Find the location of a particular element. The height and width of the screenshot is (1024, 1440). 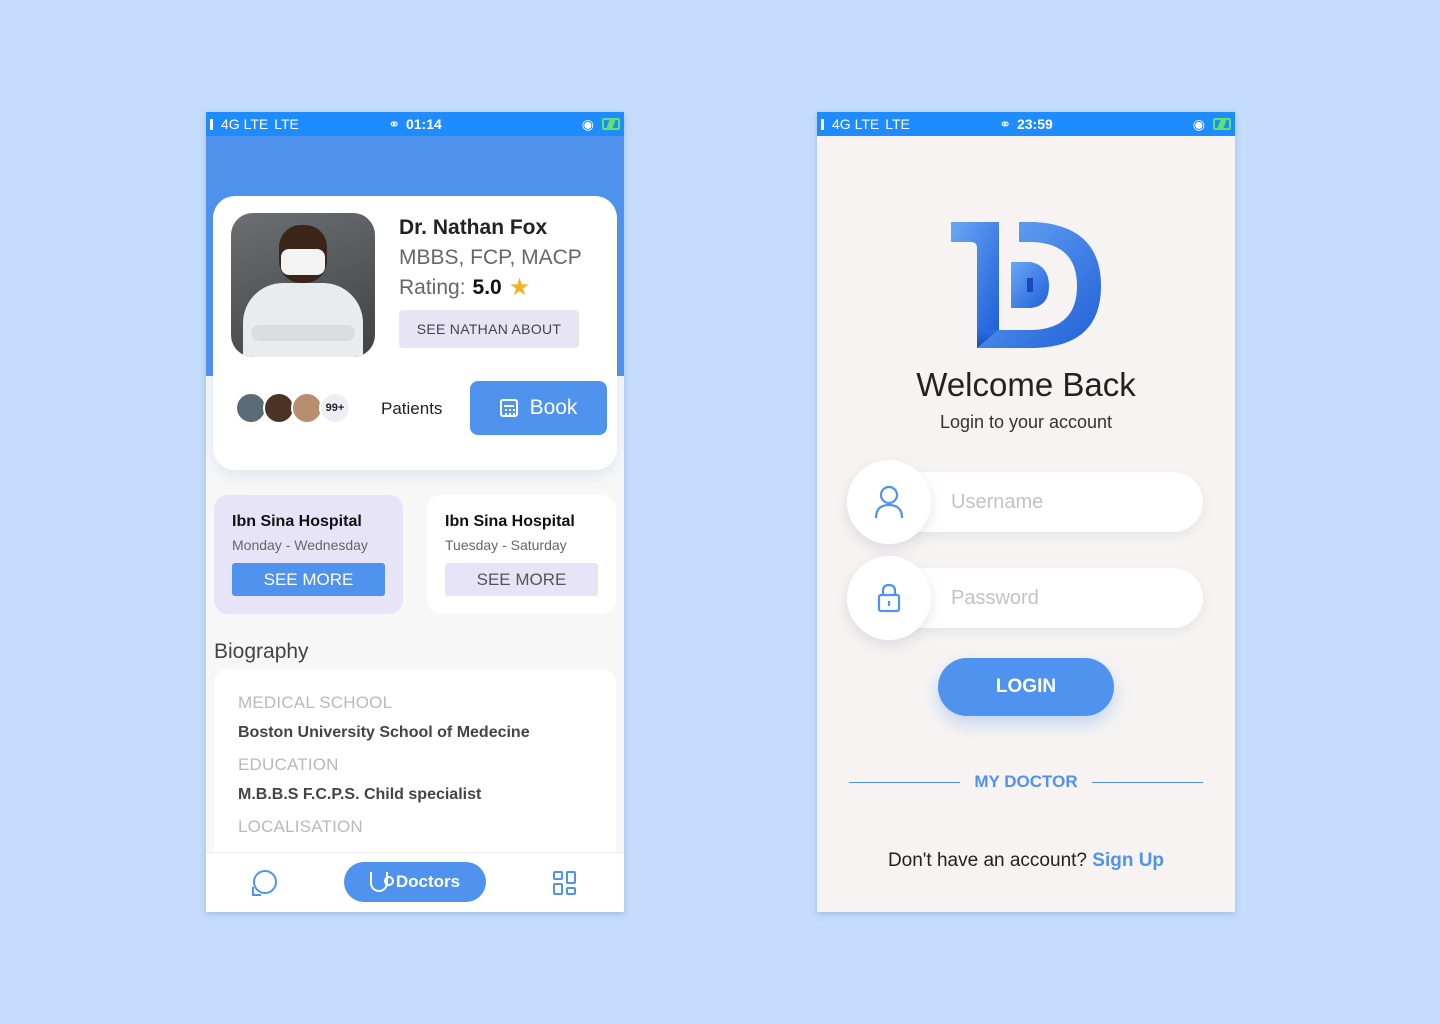

password-input is located at coordinates (1066, 598).